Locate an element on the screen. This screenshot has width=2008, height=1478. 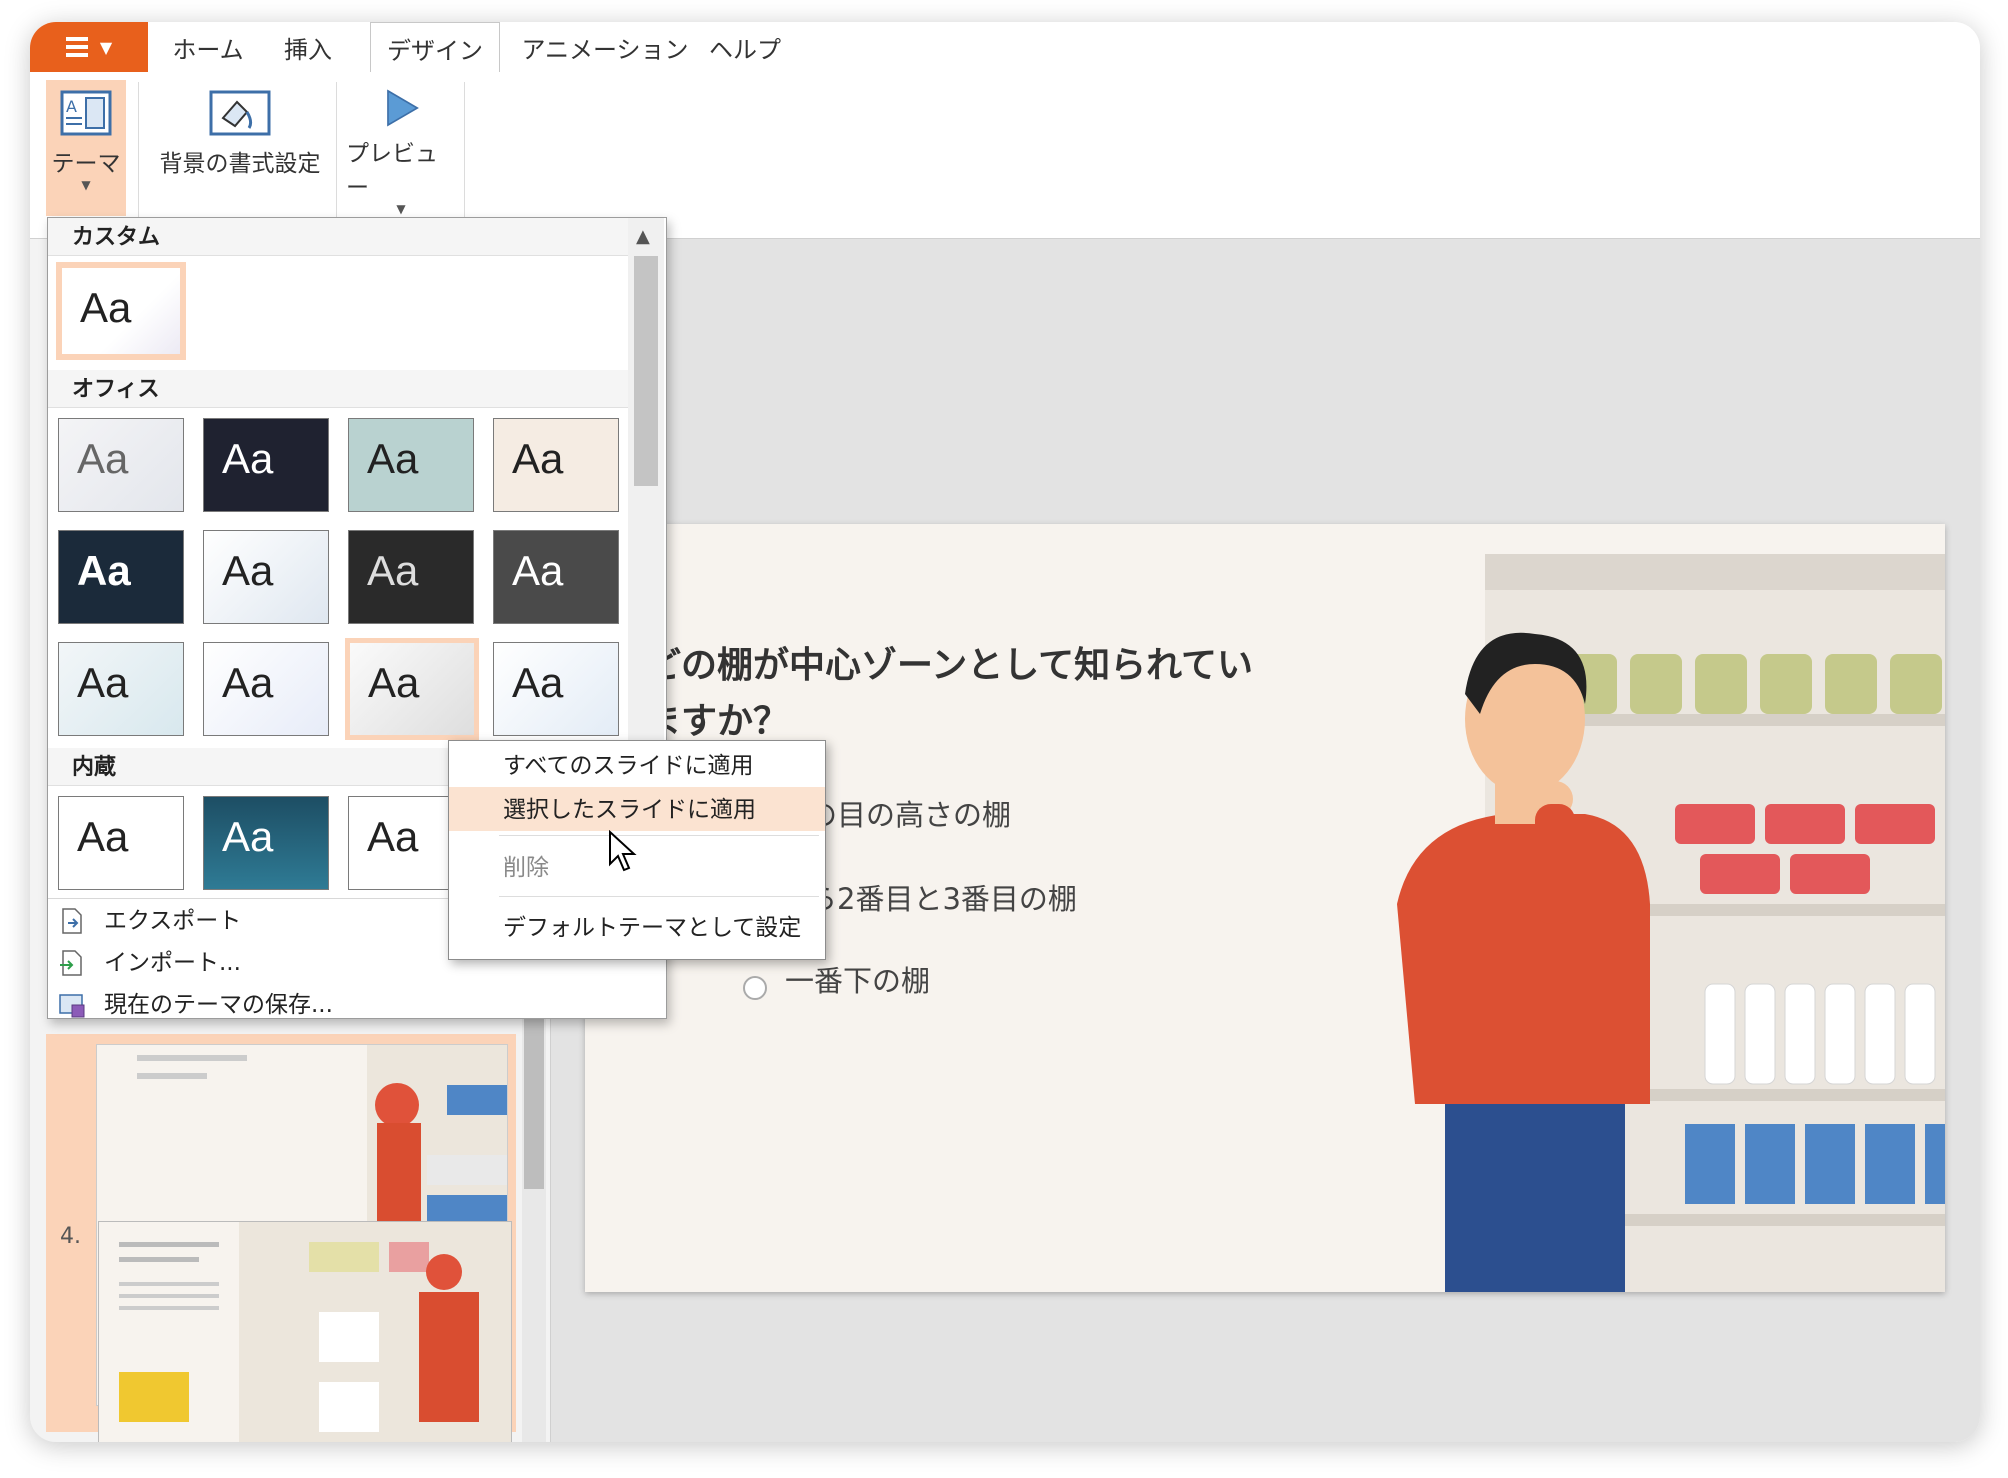
theme-tile-office-11: Aa is located at coordinates (412, 689).